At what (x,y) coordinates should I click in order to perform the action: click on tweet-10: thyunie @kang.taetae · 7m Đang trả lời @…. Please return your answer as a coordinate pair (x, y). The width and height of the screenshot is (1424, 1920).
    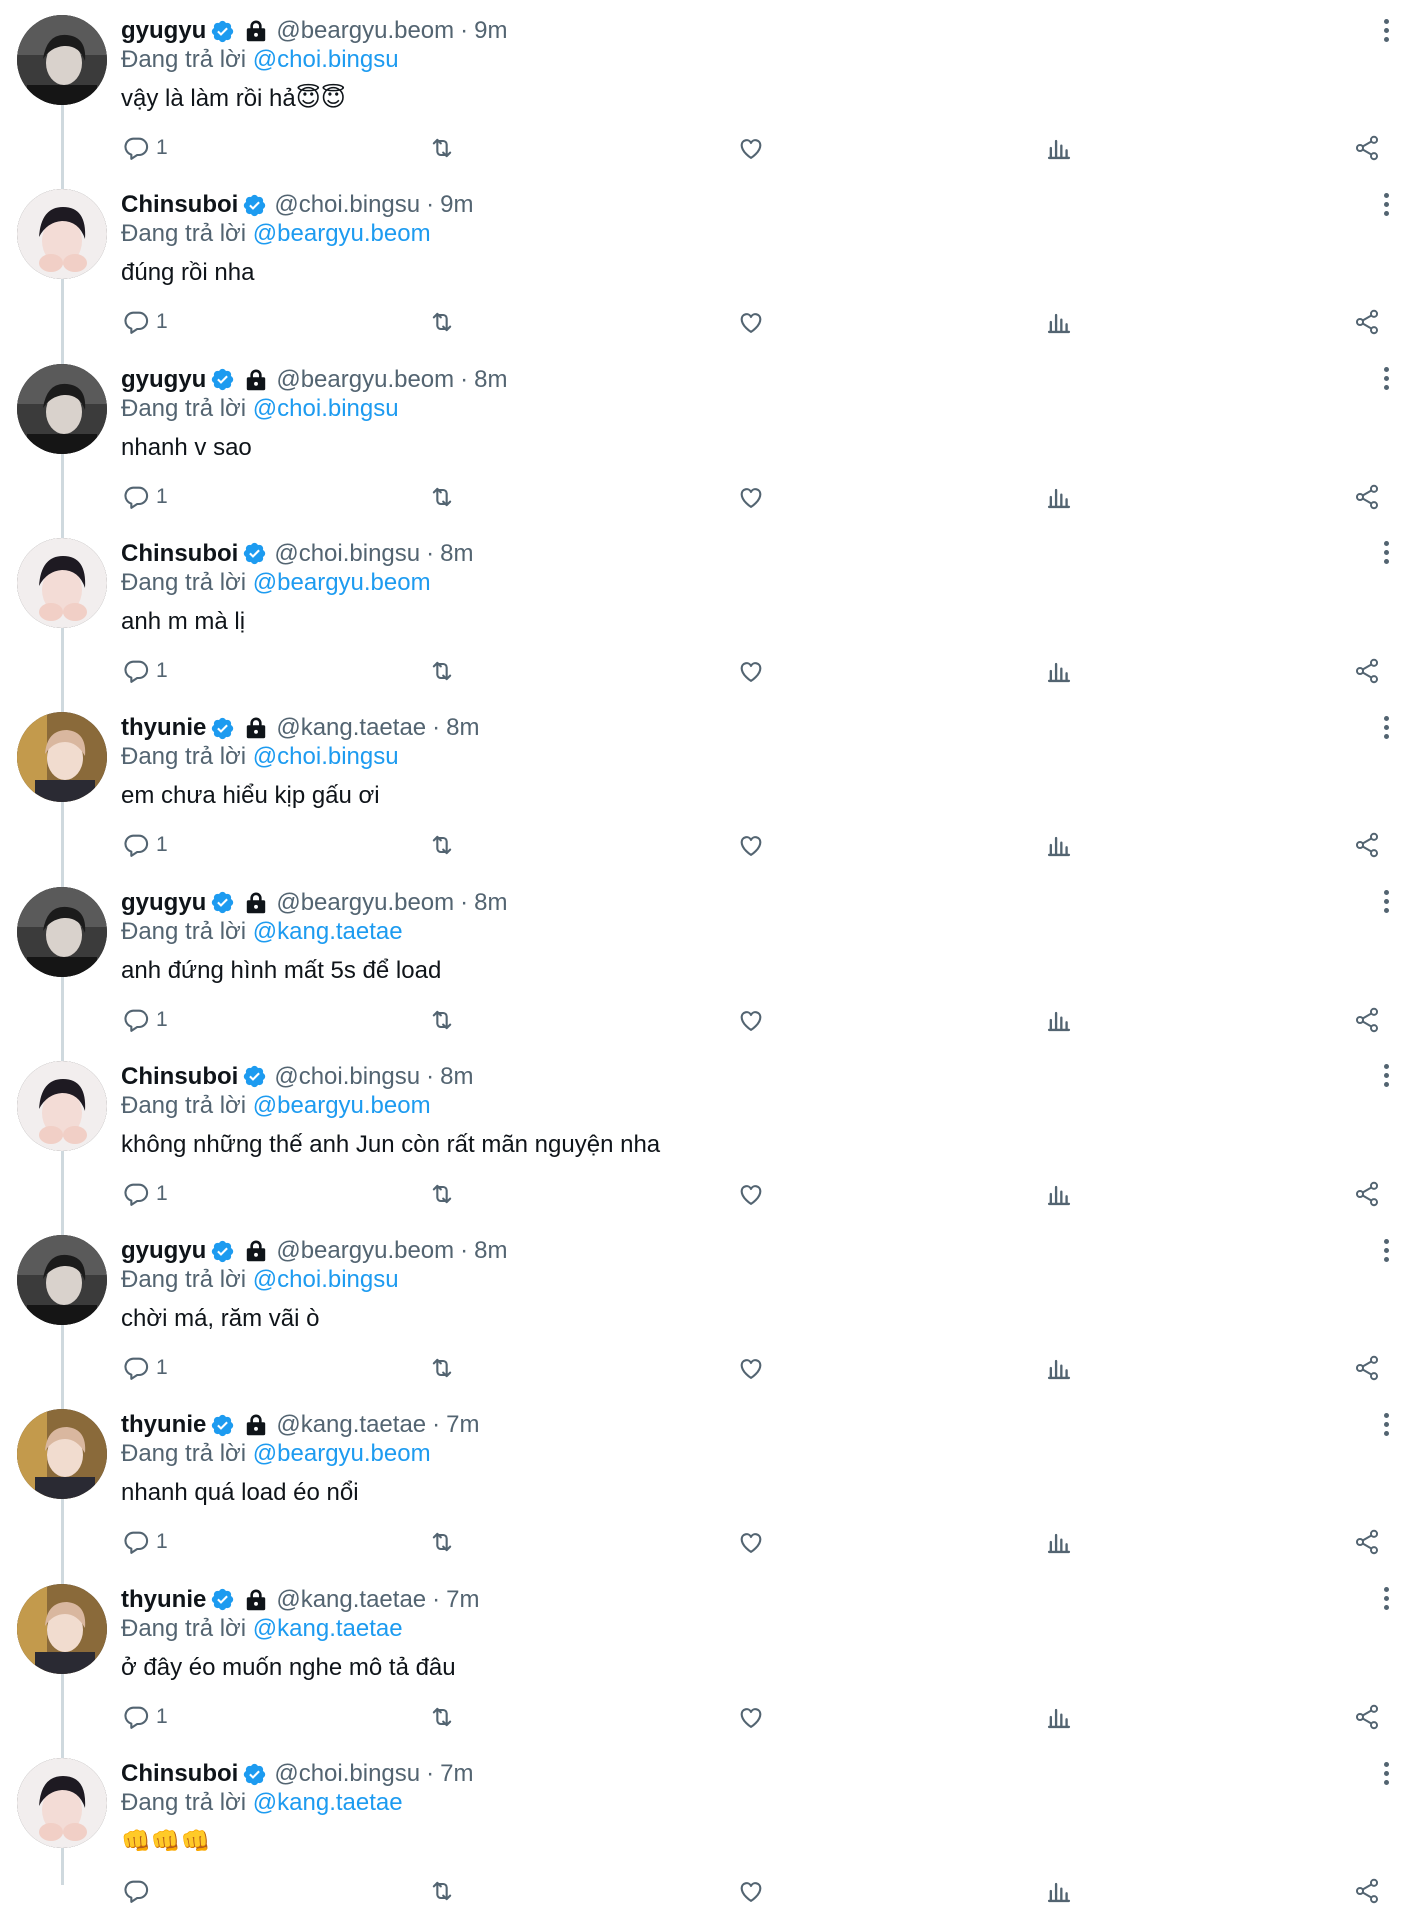
    Looking at the image, I should click on (712, 1656).